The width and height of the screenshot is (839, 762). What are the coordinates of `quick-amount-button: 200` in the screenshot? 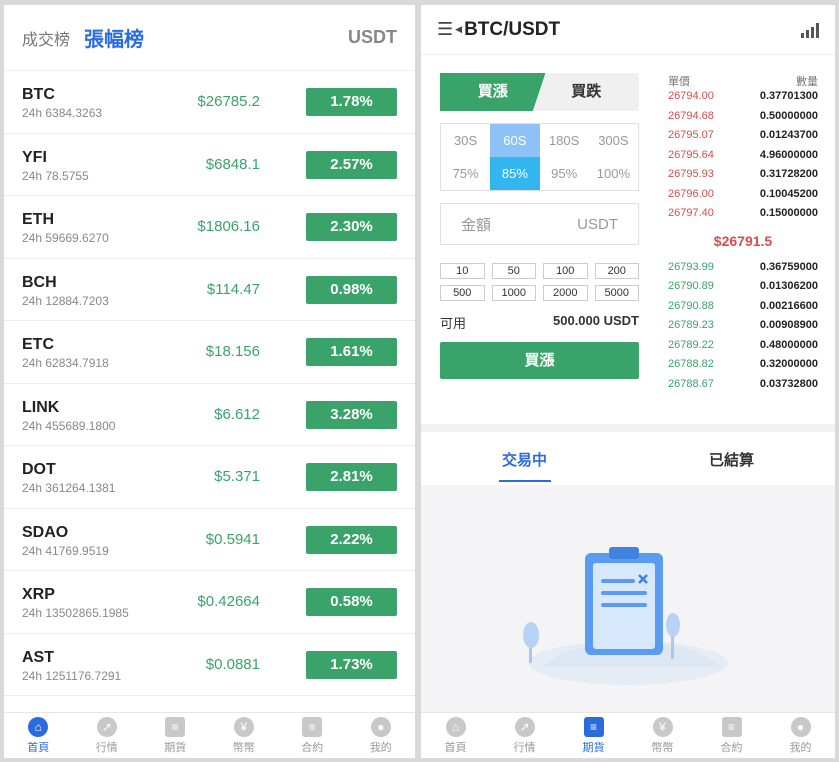 It's located at (616, 271).